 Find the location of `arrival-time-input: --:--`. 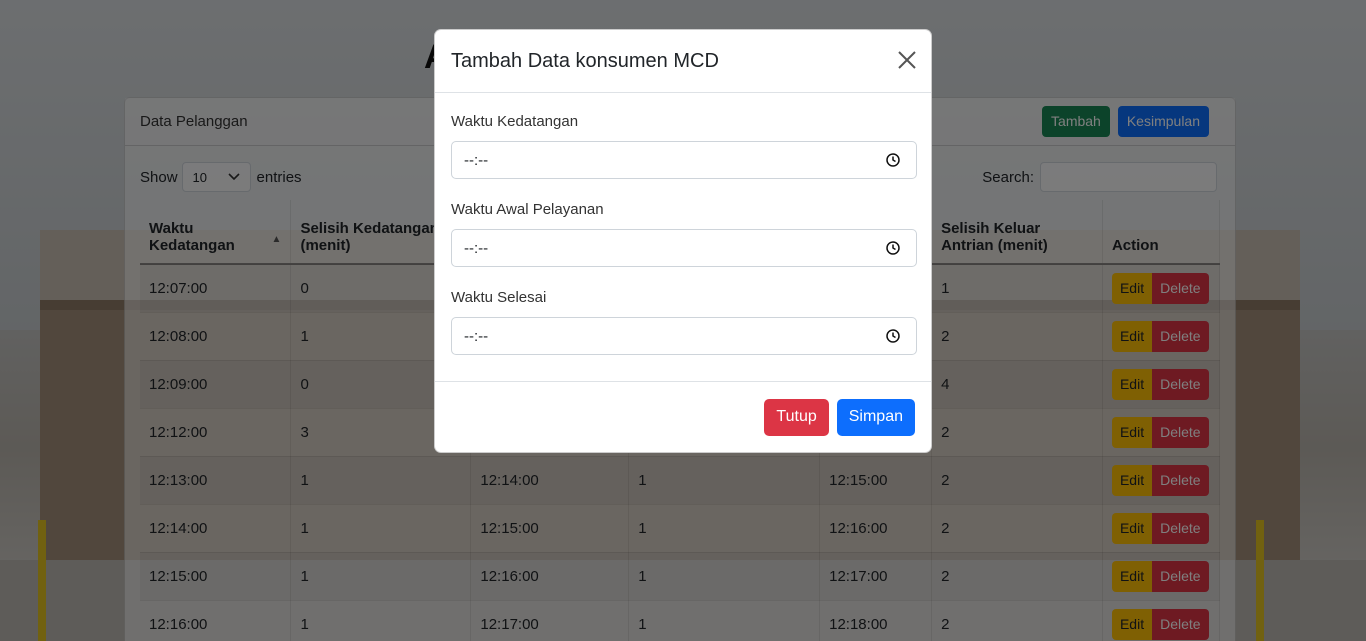

arrival-time-input: --:-- is located at coordinates (684, 160).